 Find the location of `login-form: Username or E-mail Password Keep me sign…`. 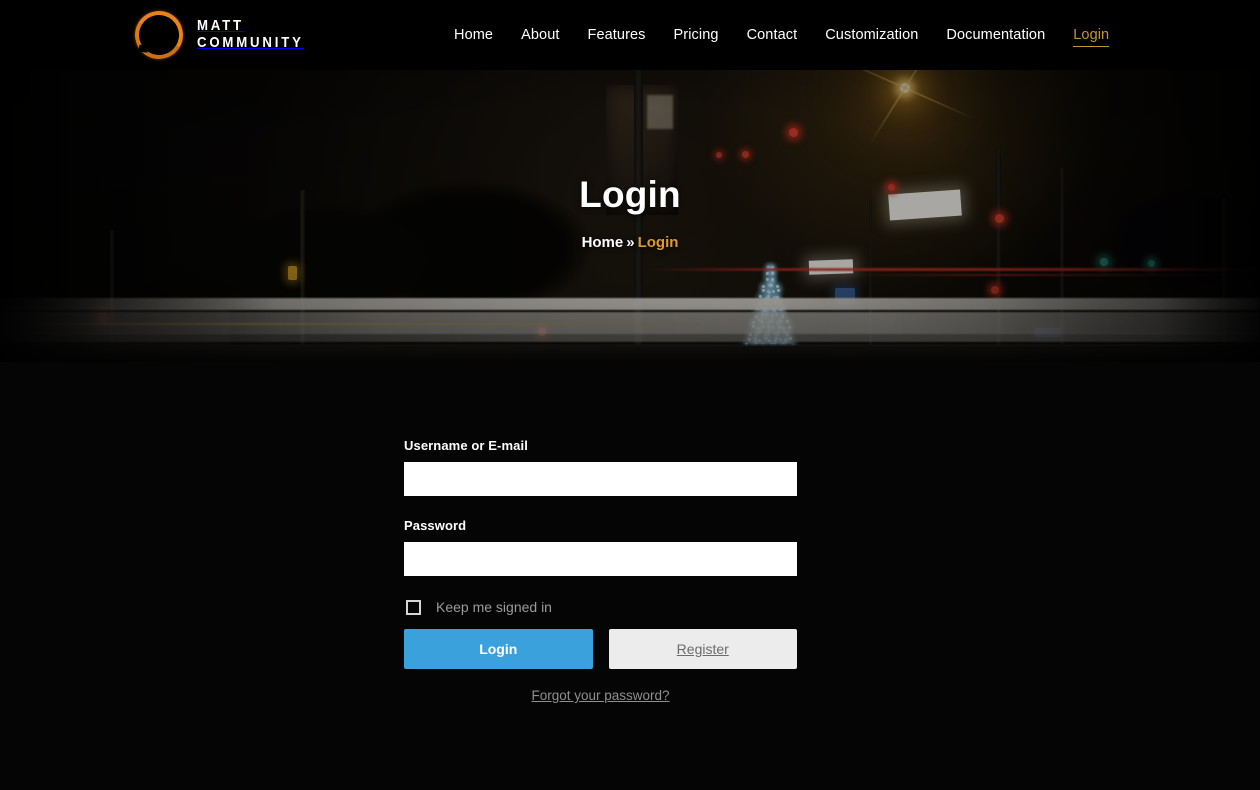

login-form: Username or E-mail Password Keep me sign… is located at coordinates (600, 571).